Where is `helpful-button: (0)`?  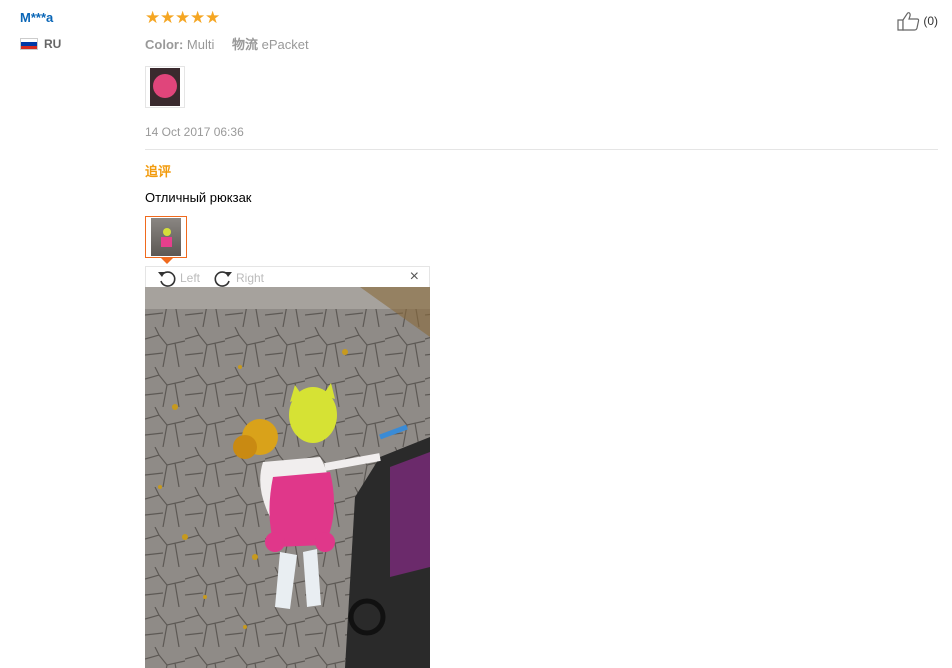
helpful-button: (0) is located at coordinates (917, 21).